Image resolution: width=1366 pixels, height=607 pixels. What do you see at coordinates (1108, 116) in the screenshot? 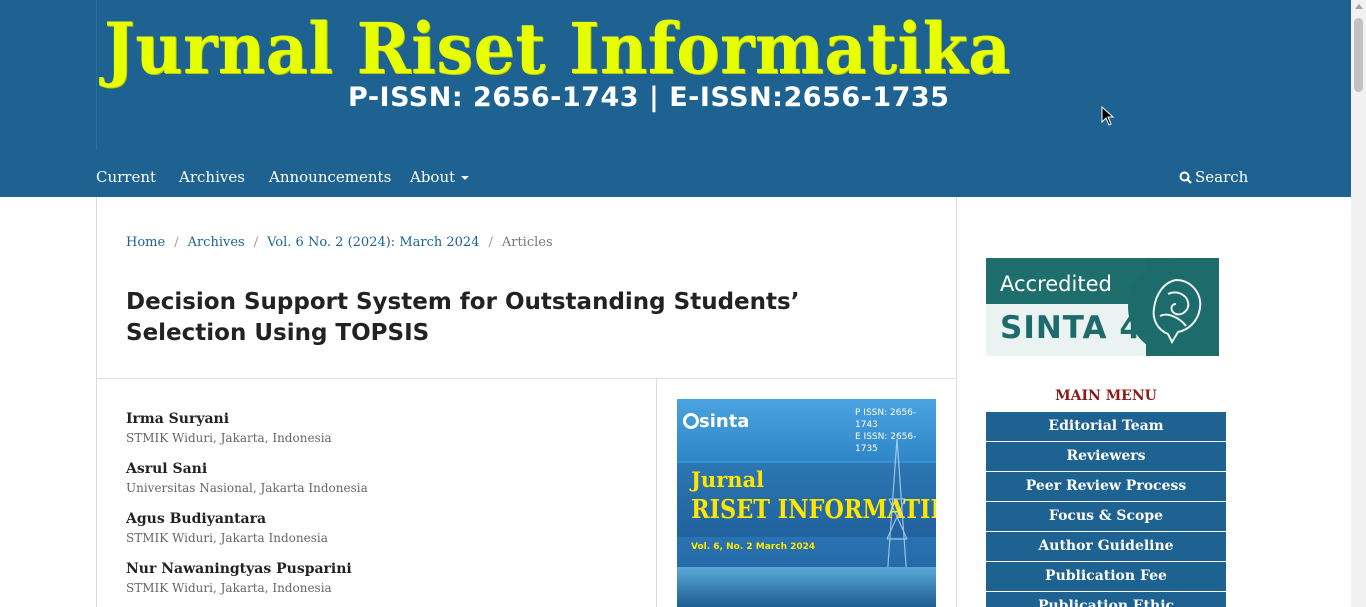
I see `mouse-cursor-icon` at bounding box center [1108, 116].